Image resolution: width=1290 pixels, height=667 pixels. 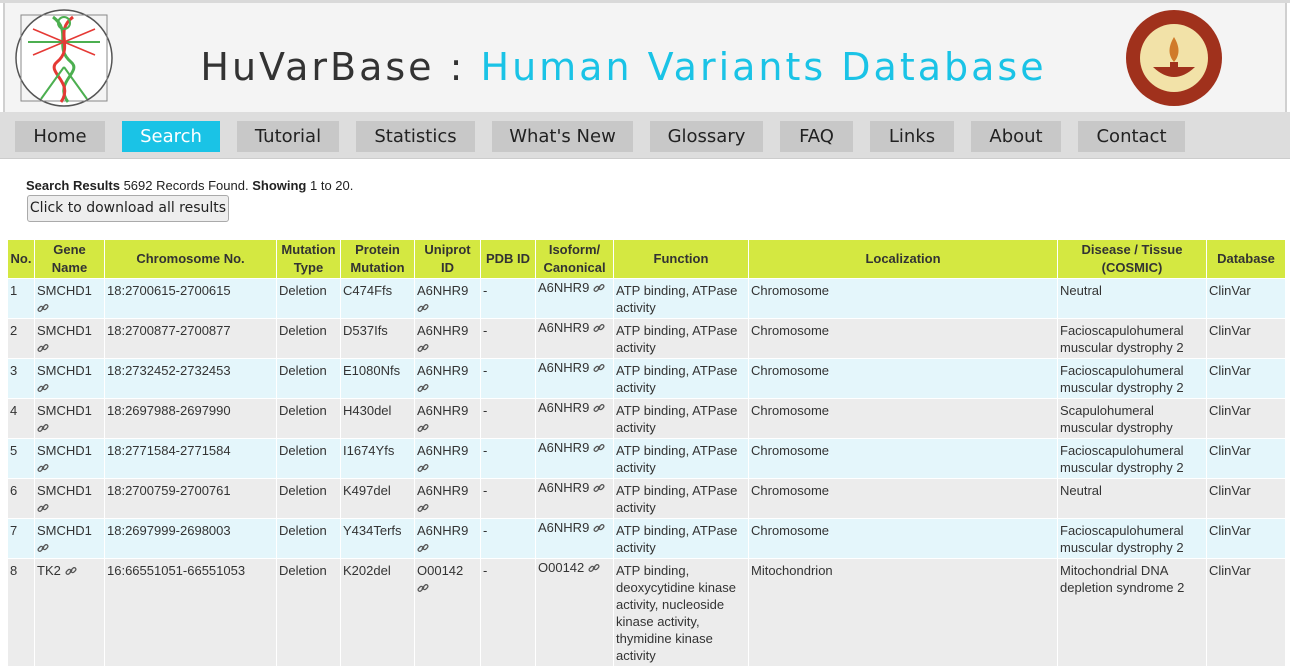 I want to click on col-no-cell: 5, so click(x=21, y=458).